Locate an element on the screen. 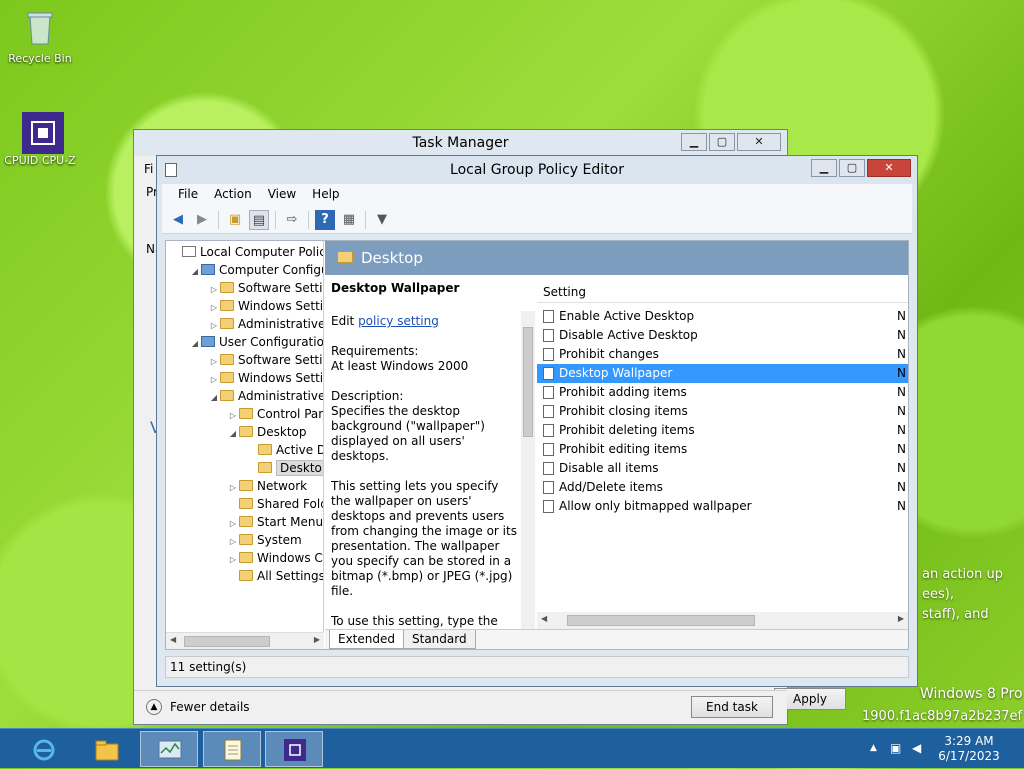 Image resolution: width=1024 pixels, height=769 pixels. tree-item: ▷Administrative Te is located at coordinates (244, 324).